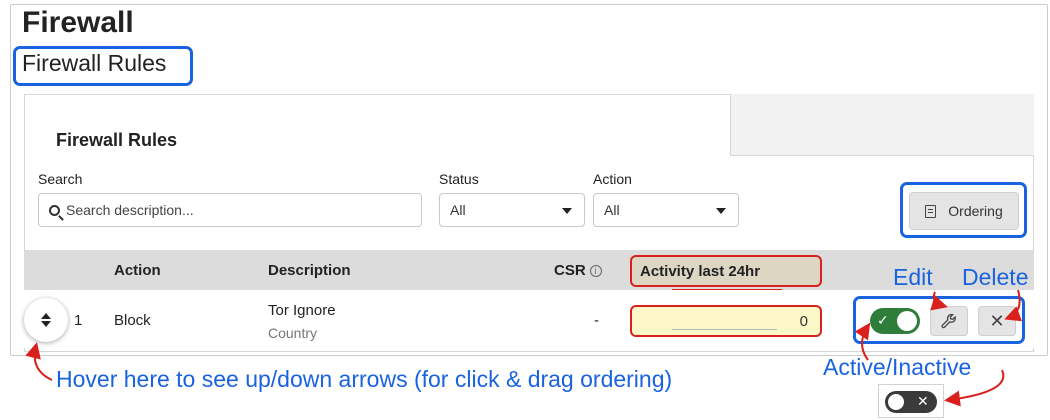 The image size is (1050, 420). I want to click on arrow-edit, so click(939, 301).